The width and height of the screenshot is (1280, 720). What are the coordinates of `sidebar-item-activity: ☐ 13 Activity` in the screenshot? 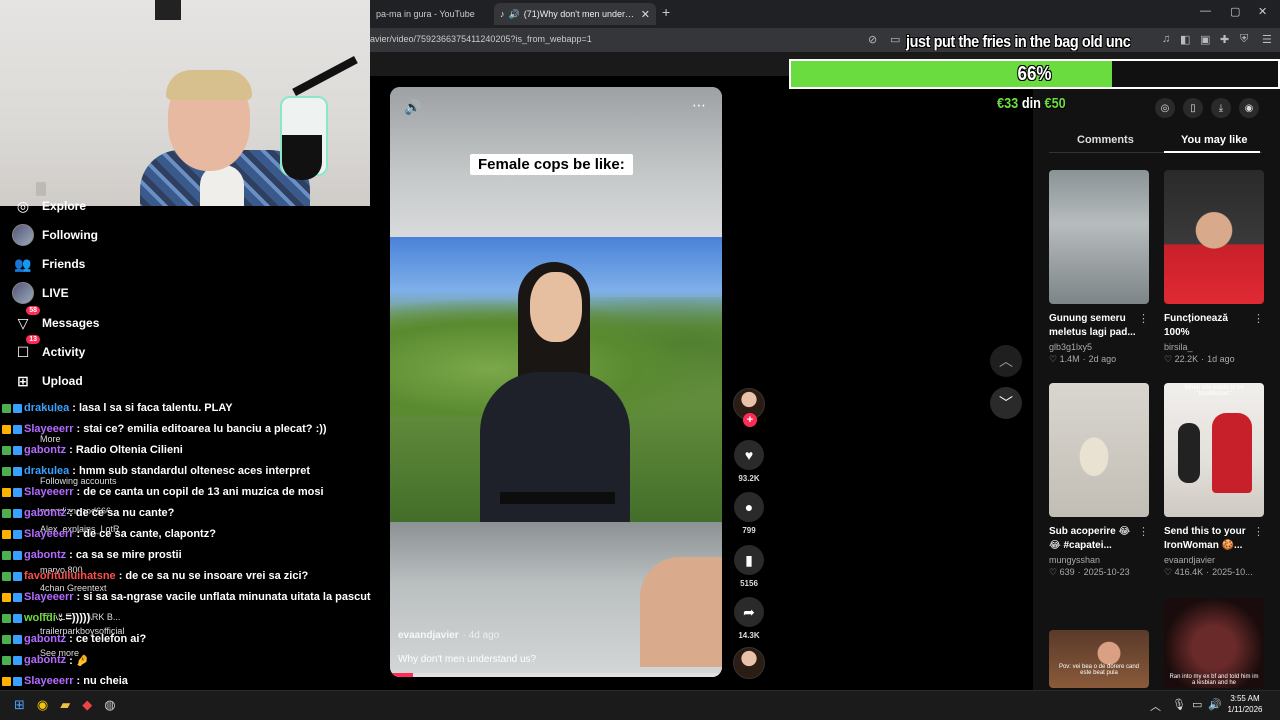 It's located at (48, 349).